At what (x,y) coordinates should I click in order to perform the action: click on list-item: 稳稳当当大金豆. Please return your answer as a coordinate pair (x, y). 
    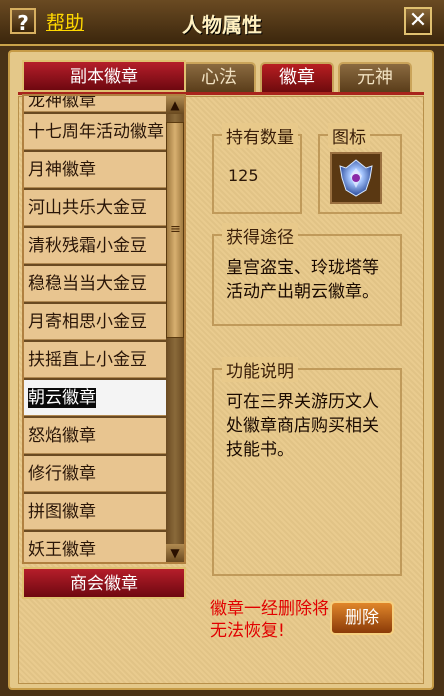
    Looking at the image, I should click on (95, 284).